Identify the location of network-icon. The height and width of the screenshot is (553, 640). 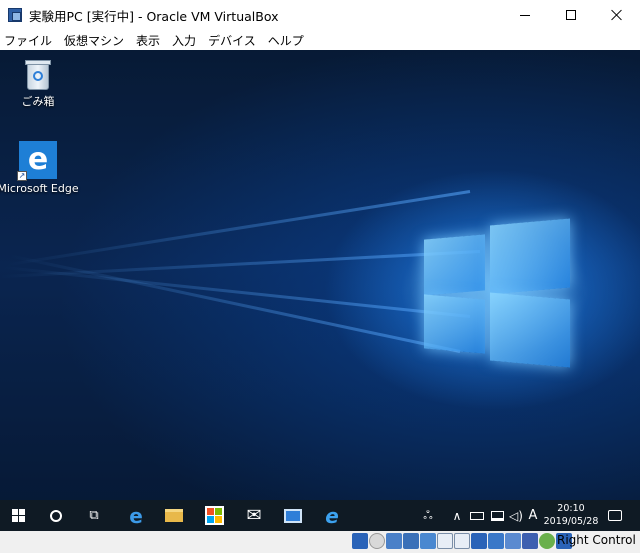
(497, 515).